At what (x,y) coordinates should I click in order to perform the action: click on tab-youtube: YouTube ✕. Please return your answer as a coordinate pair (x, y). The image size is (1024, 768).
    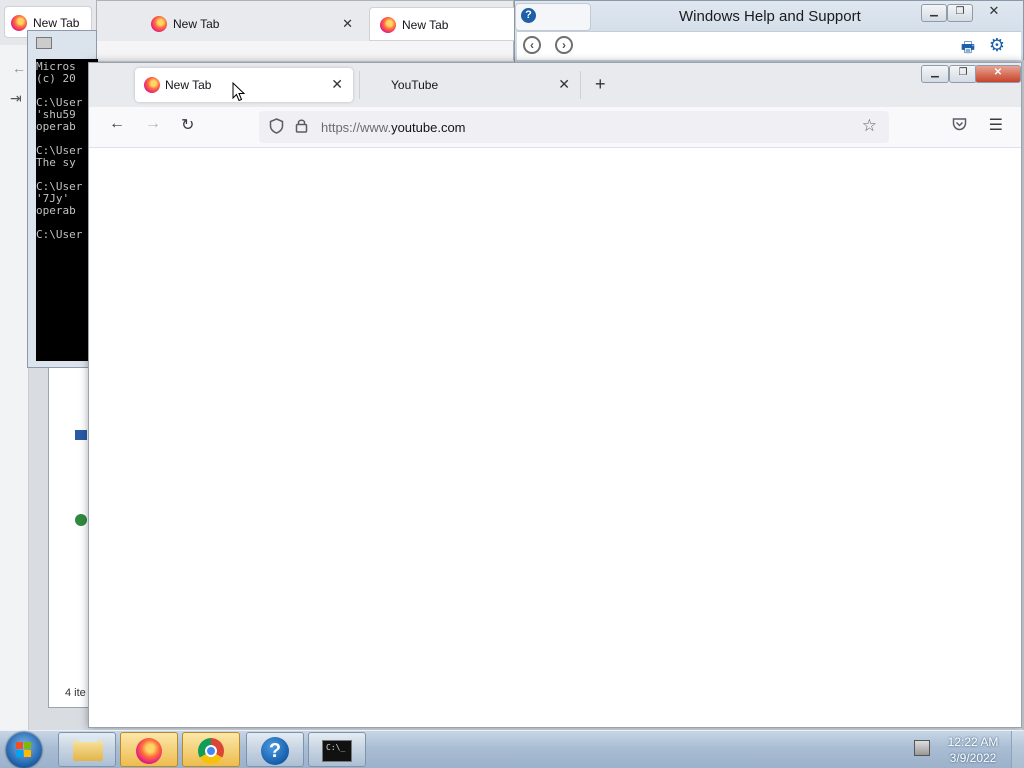
    Looking at the image, I should click on (470, 85).